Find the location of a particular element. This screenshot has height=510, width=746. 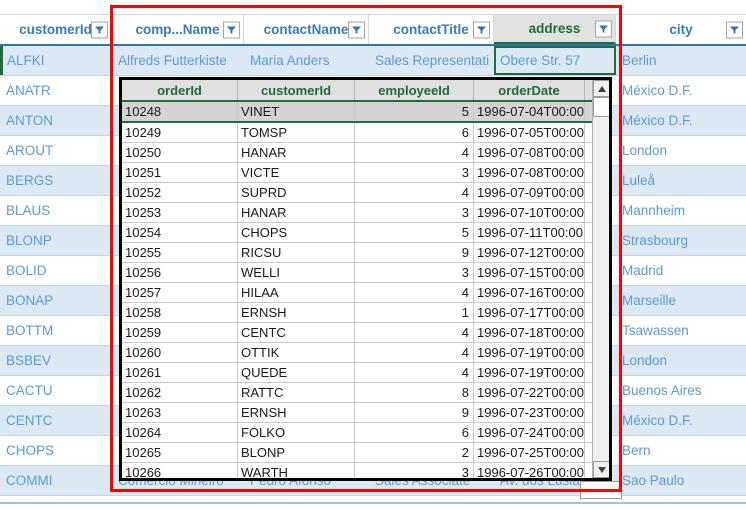

cell-orderid: 10258 is located at coordinates (180, 312).